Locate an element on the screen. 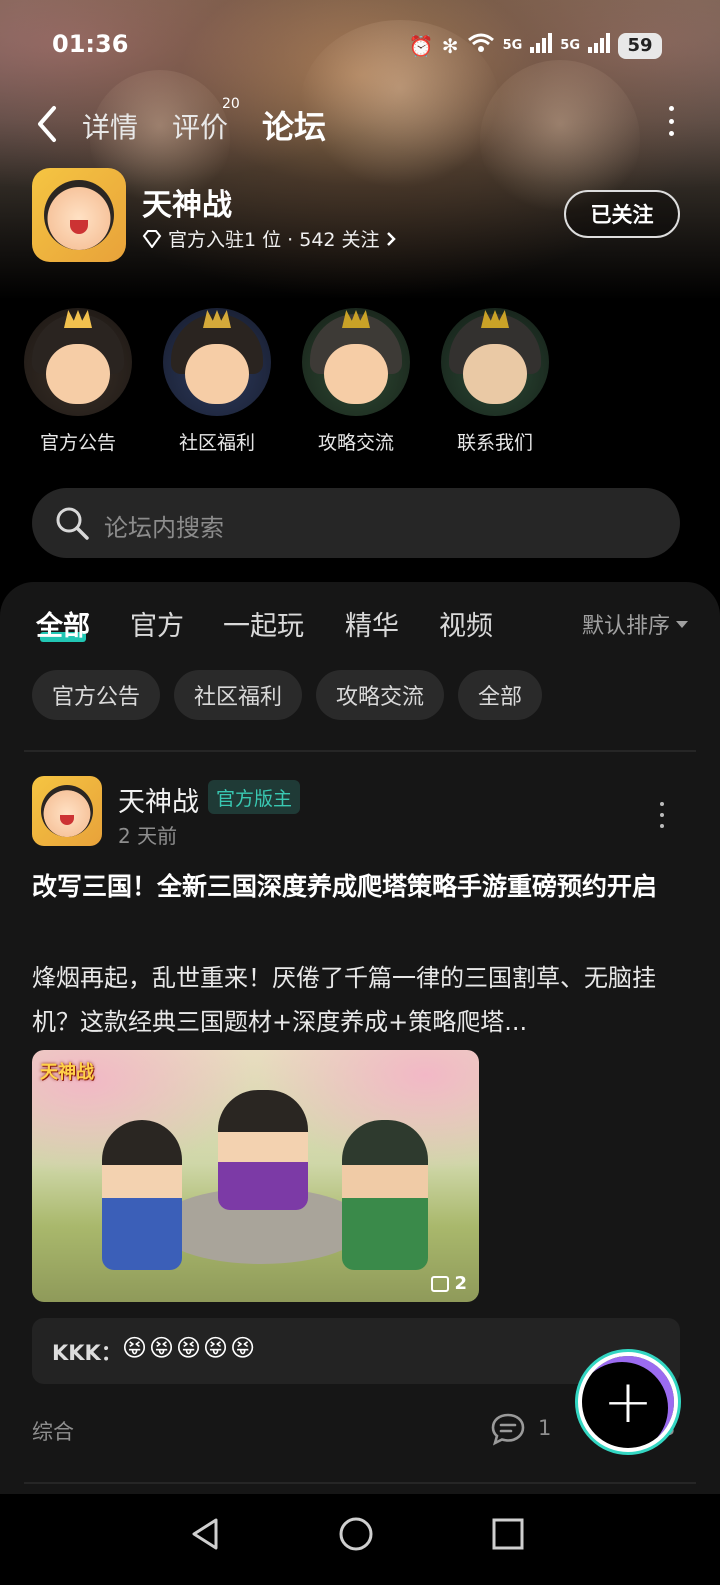 This screenshot has height=1585, width=720. wifi-icon is located at coordinates (481, 45).